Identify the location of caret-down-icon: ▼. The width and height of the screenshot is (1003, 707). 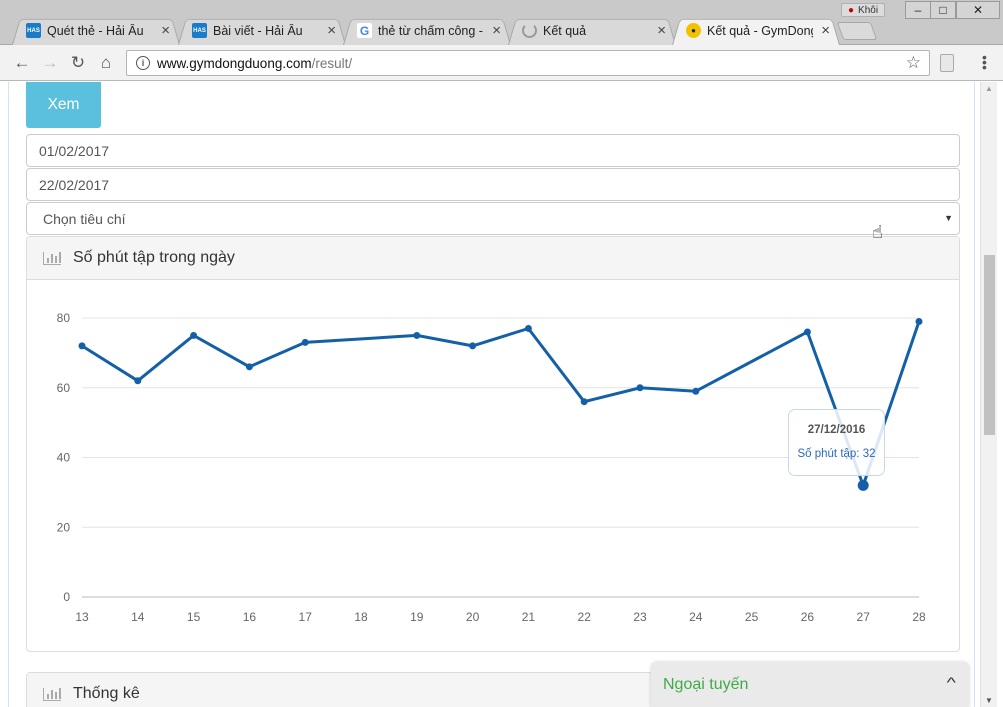
(948, 218).